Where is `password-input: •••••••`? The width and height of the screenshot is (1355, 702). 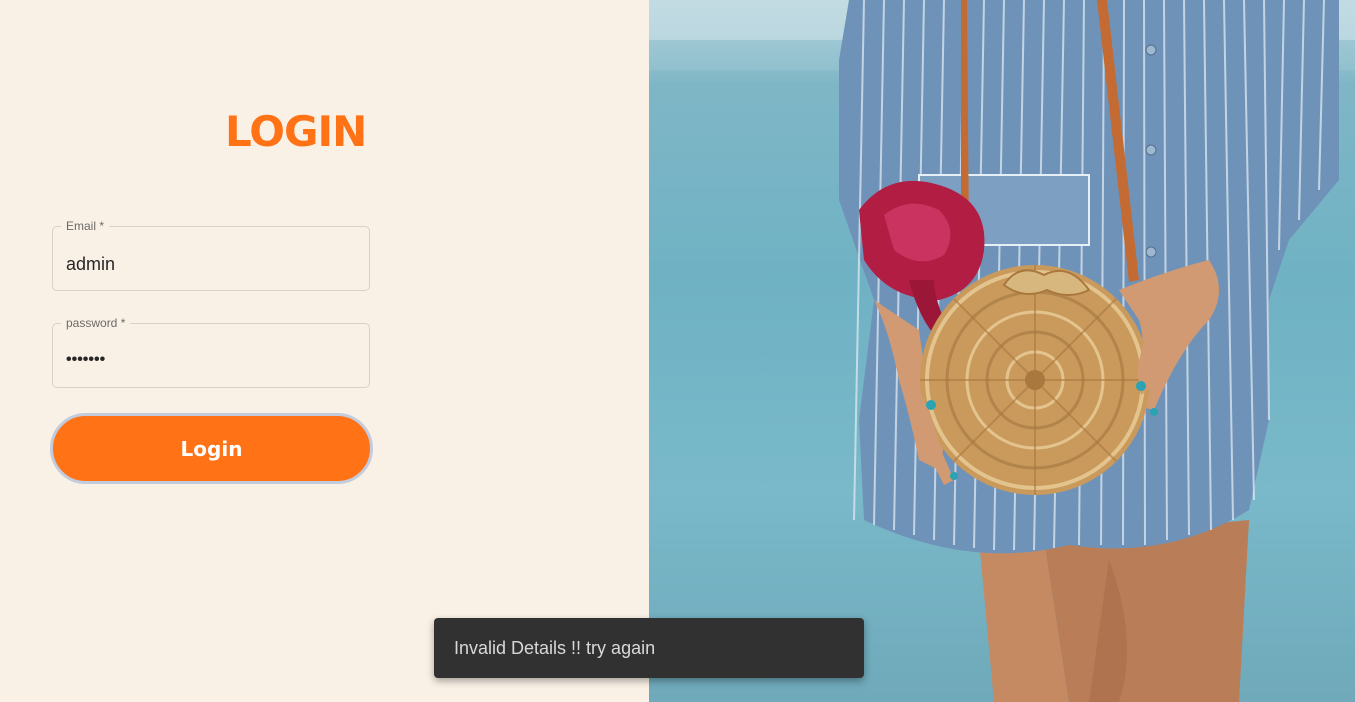
password-input: ••••••• is located at coordinates (85, 360).